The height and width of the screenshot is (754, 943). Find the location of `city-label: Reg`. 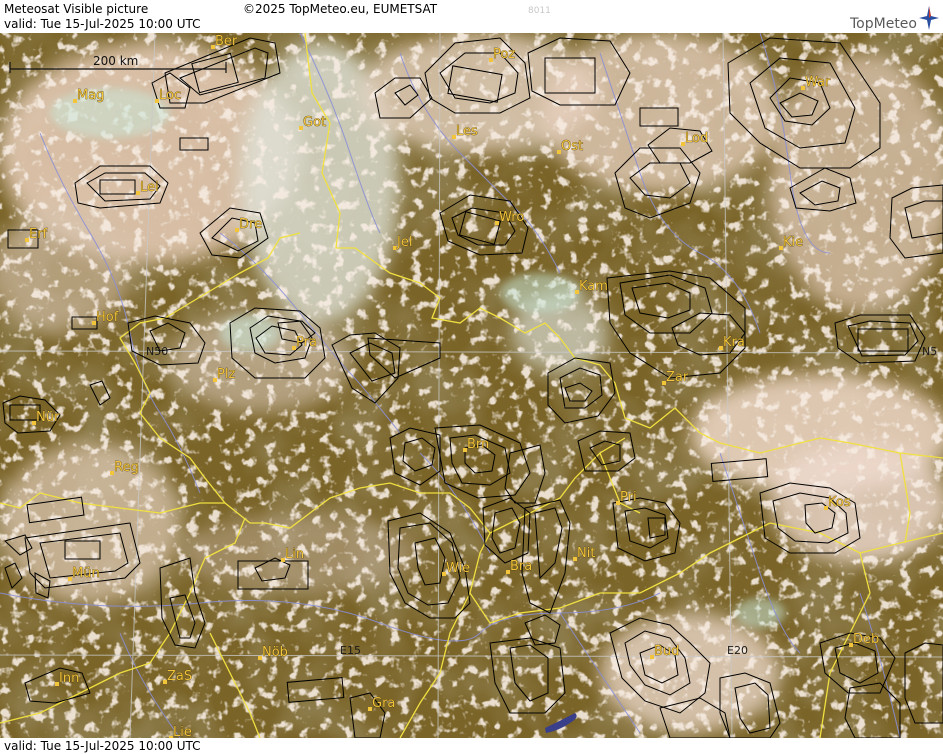

city-label: Reg is located at coordinates (126, 467).